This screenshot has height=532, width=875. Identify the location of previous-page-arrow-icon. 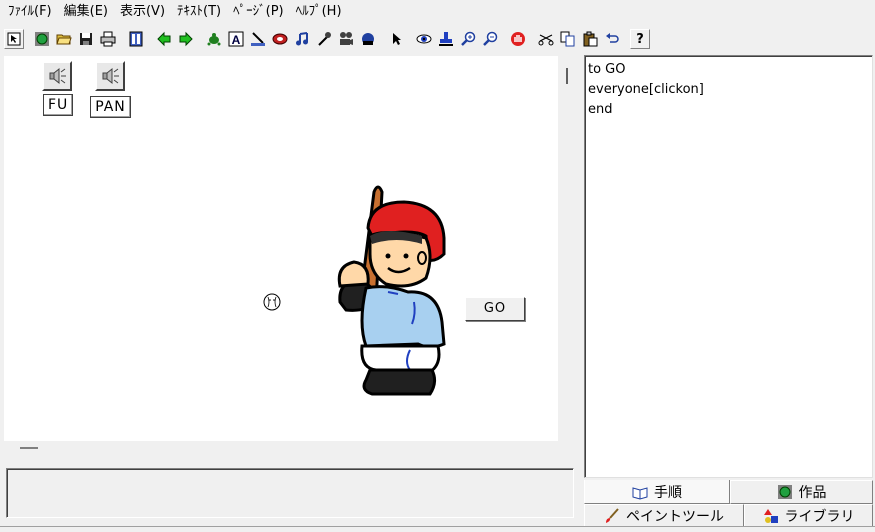
(164, 39).